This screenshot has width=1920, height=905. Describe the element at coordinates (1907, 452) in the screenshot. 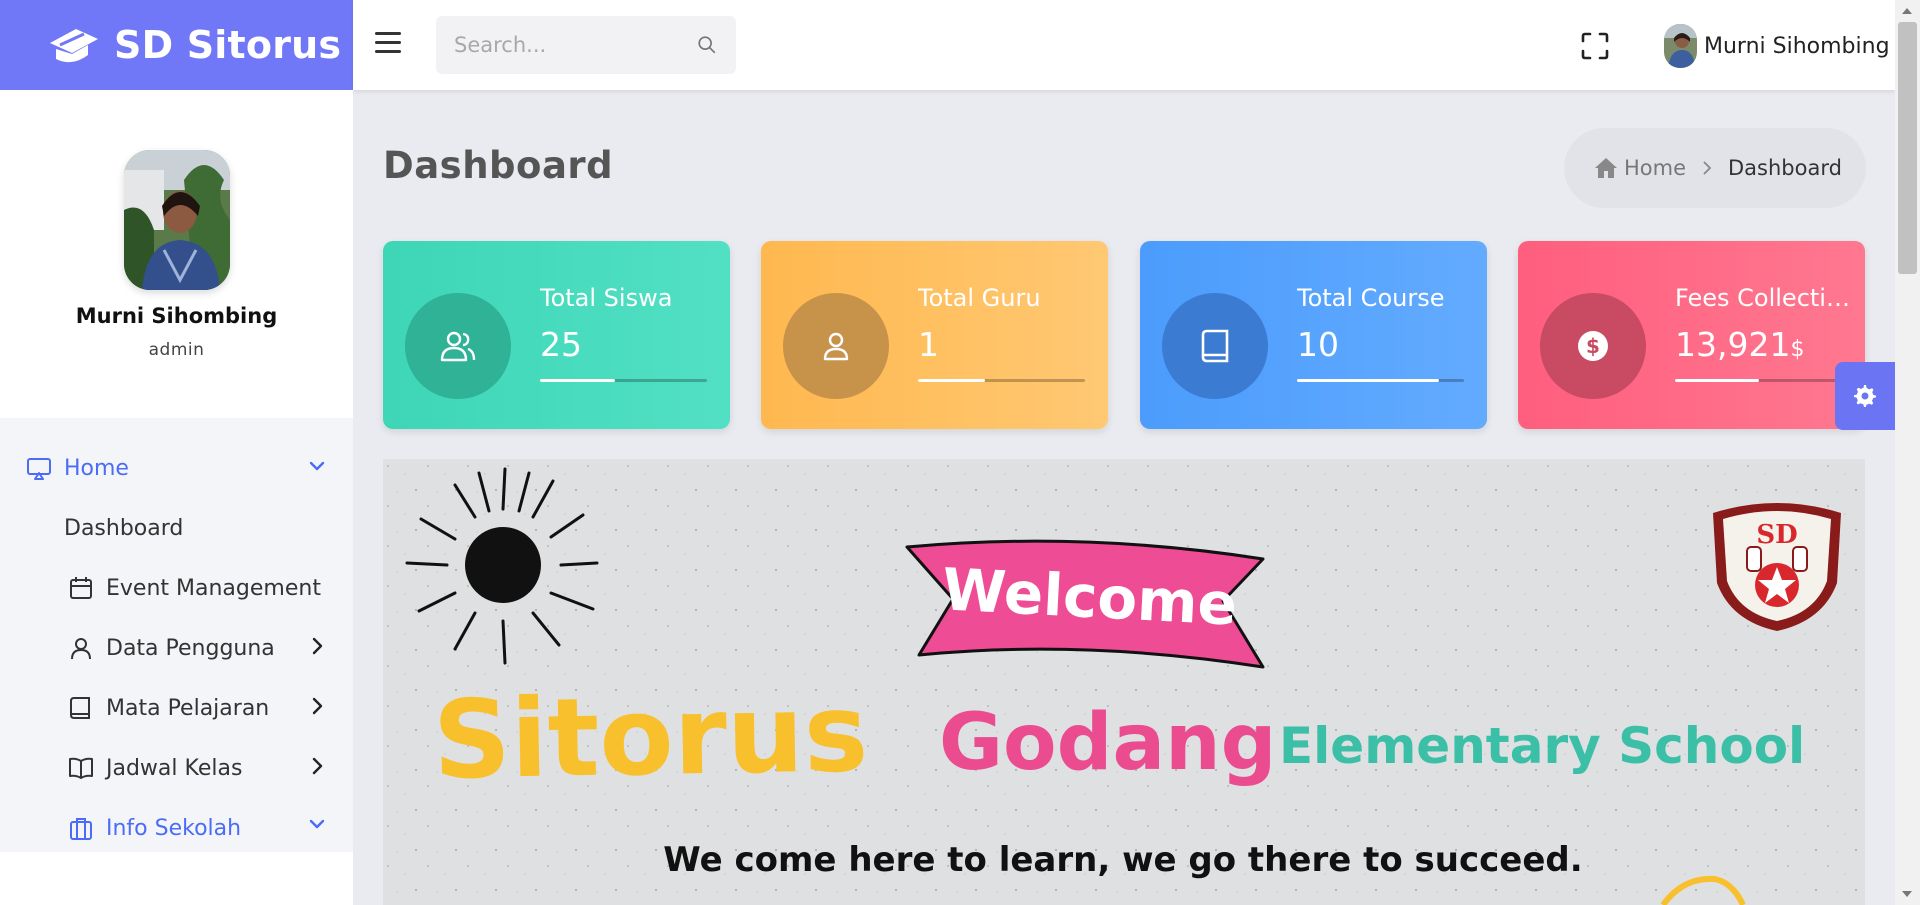

I see `page-scrollbar` at that location.